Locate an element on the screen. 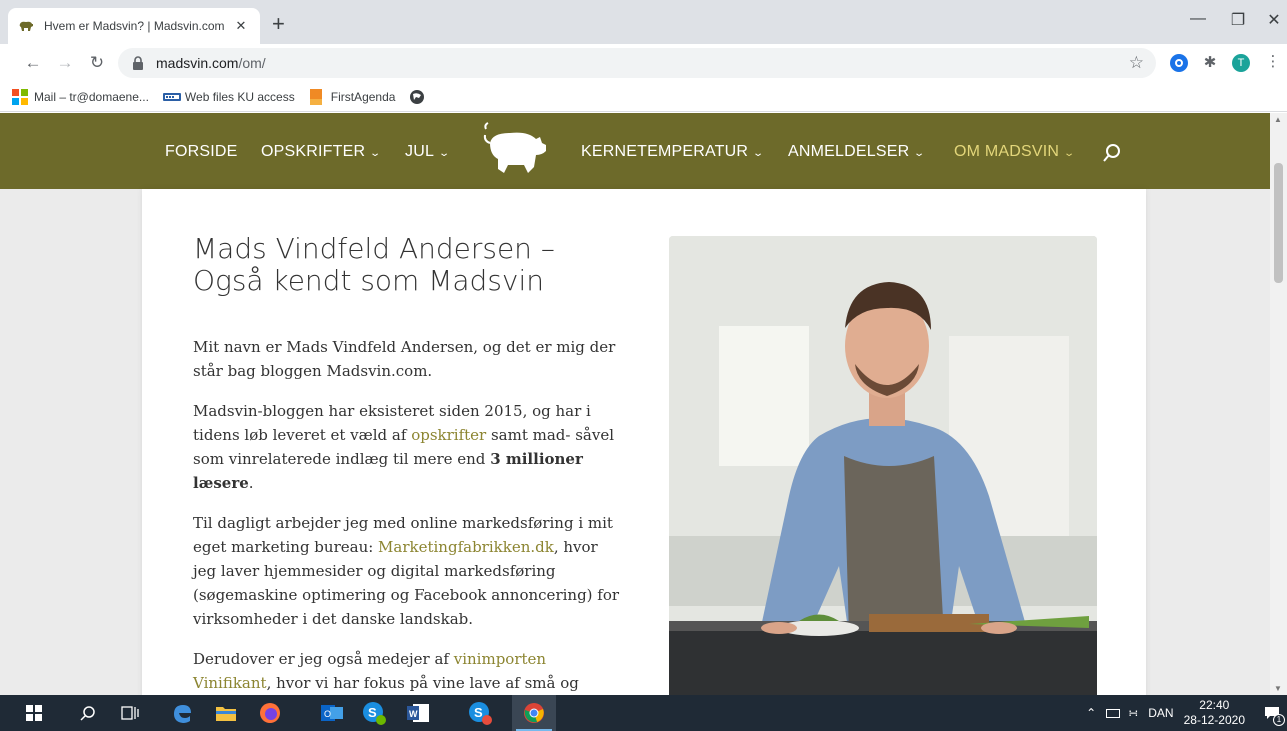 The width and height of the screenshot is (1287, 731). start-windows-icon is located at coordinates (34, 713).